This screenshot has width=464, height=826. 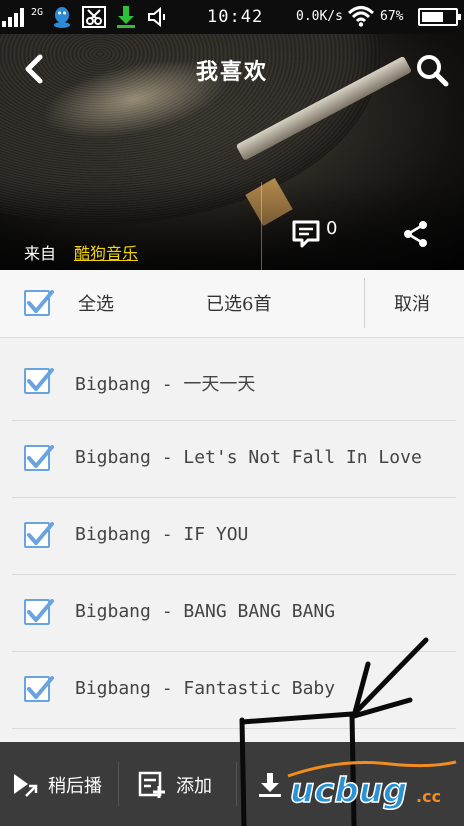 I want to click on song-title: Bigbang - Fantastic Baby, so click(x=205, y=688).